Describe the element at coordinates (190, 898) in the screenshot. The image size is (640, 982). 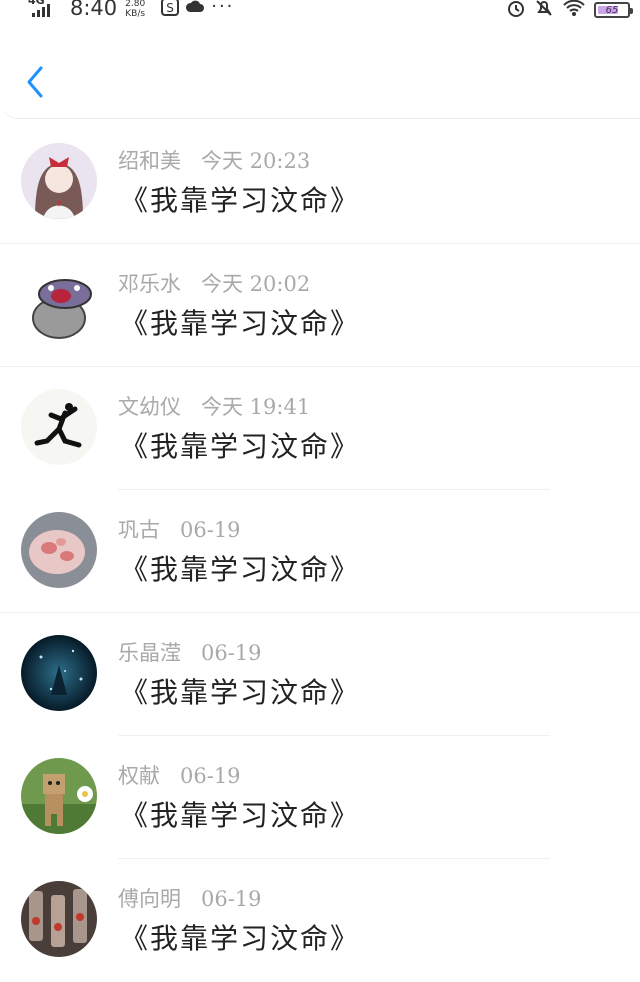
I see `comment-meta: 傅向明 06-19` at that location.